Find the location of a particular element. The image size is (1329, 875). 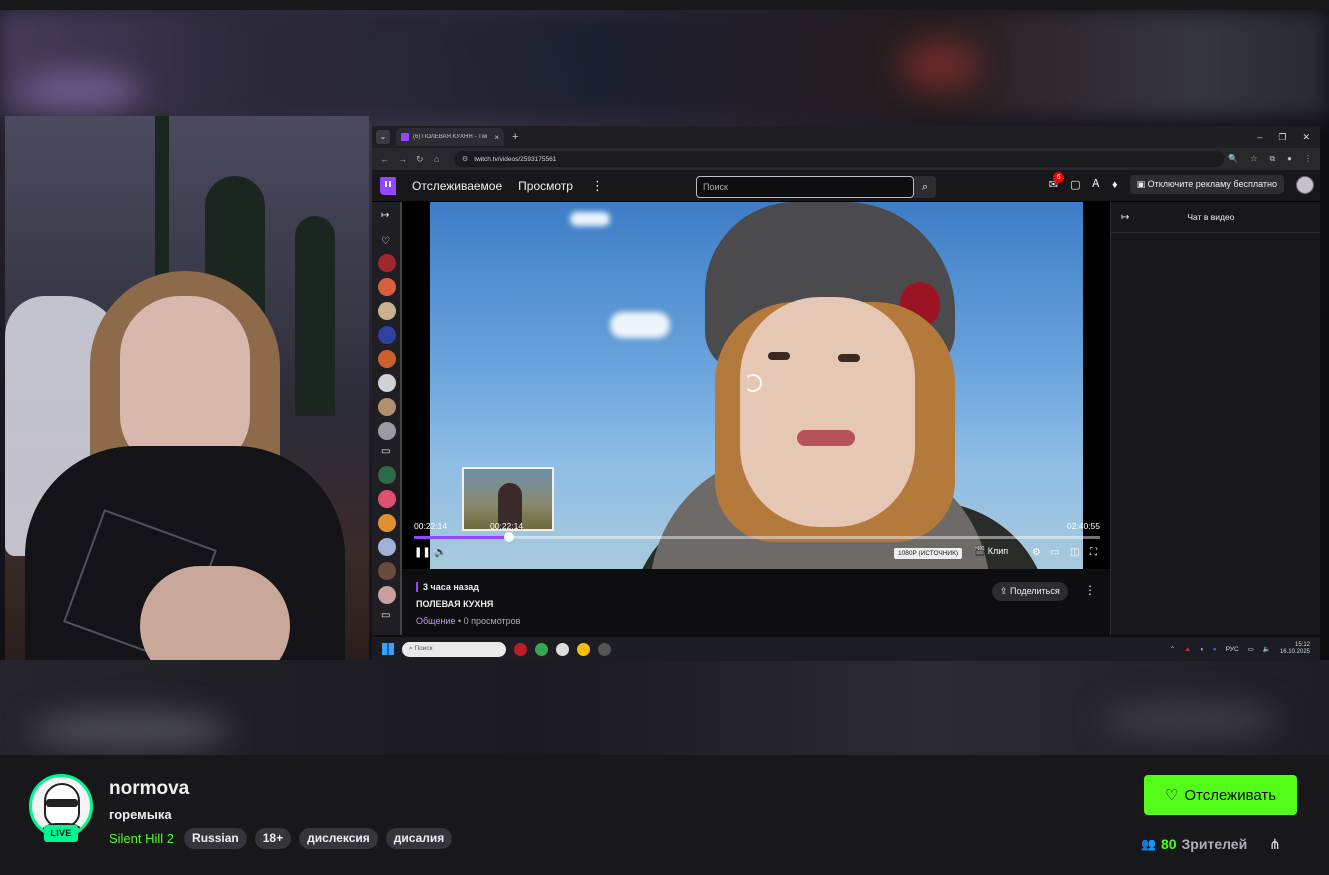

cloud is located at coordinates (640, 325).